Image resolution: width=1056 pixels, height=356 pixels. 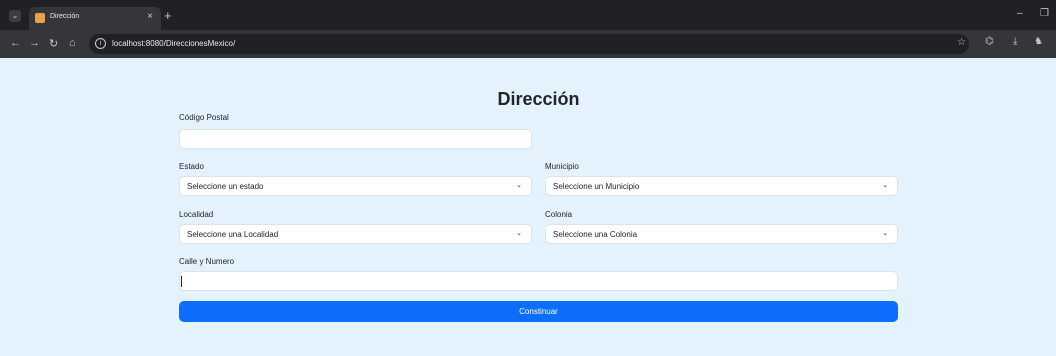 I want to click on colonia-label: Colonia, so click(x=559, y=214).